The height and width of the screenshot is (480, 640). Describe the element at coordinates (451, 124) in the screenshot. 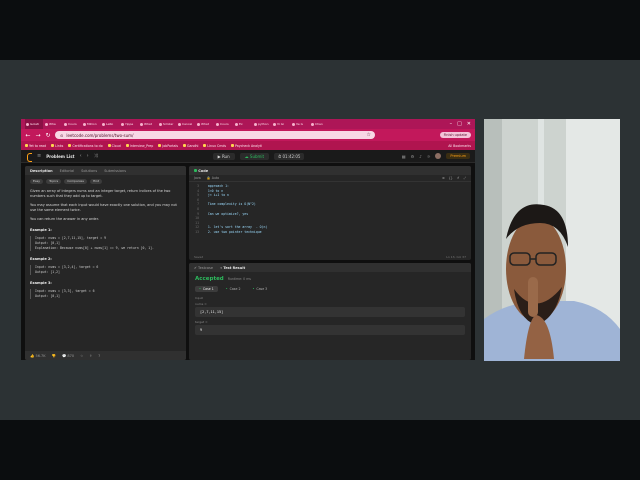

I see `minimize-icon: –` at that location.